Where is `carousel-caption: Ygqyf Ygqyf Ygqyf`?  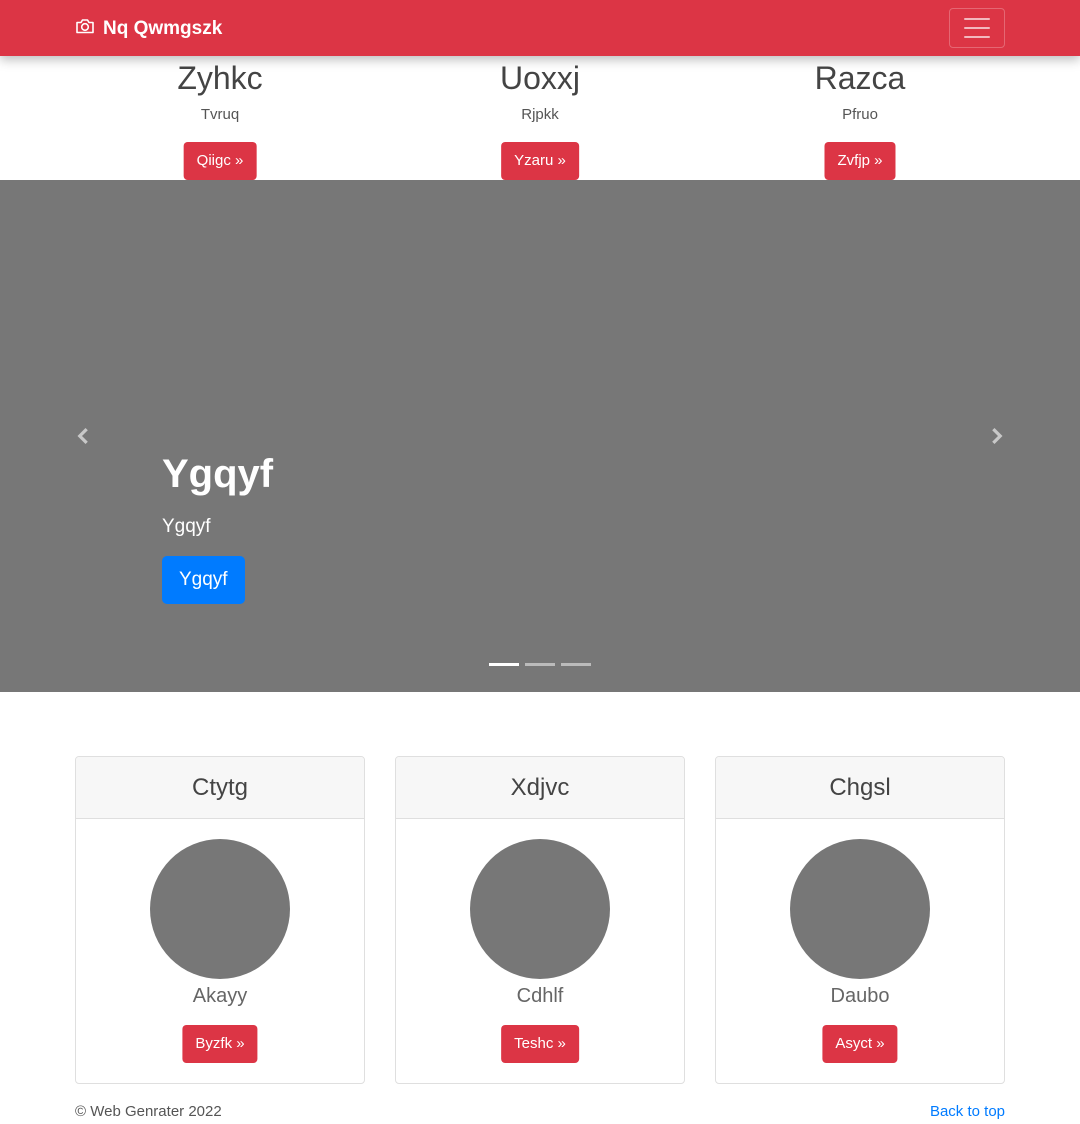
carousel-caption: Ygqyf Ygqyf Ygqyf is located at coordinates (218, 528).